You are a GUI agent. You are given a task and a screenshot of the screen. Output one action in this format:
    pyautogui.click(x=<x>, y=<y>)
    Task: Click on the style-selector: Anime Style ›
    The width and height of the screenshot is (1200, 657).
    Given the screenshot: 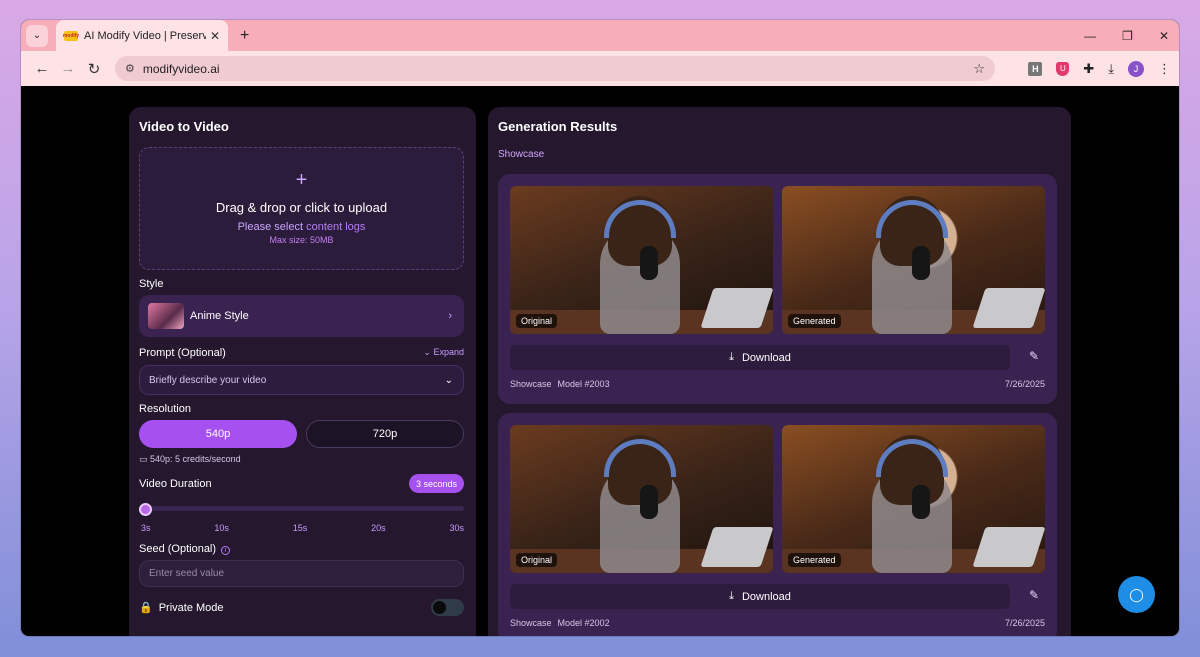 What is the action you would take?
    pyautogui.click(x=301, y=316)
    